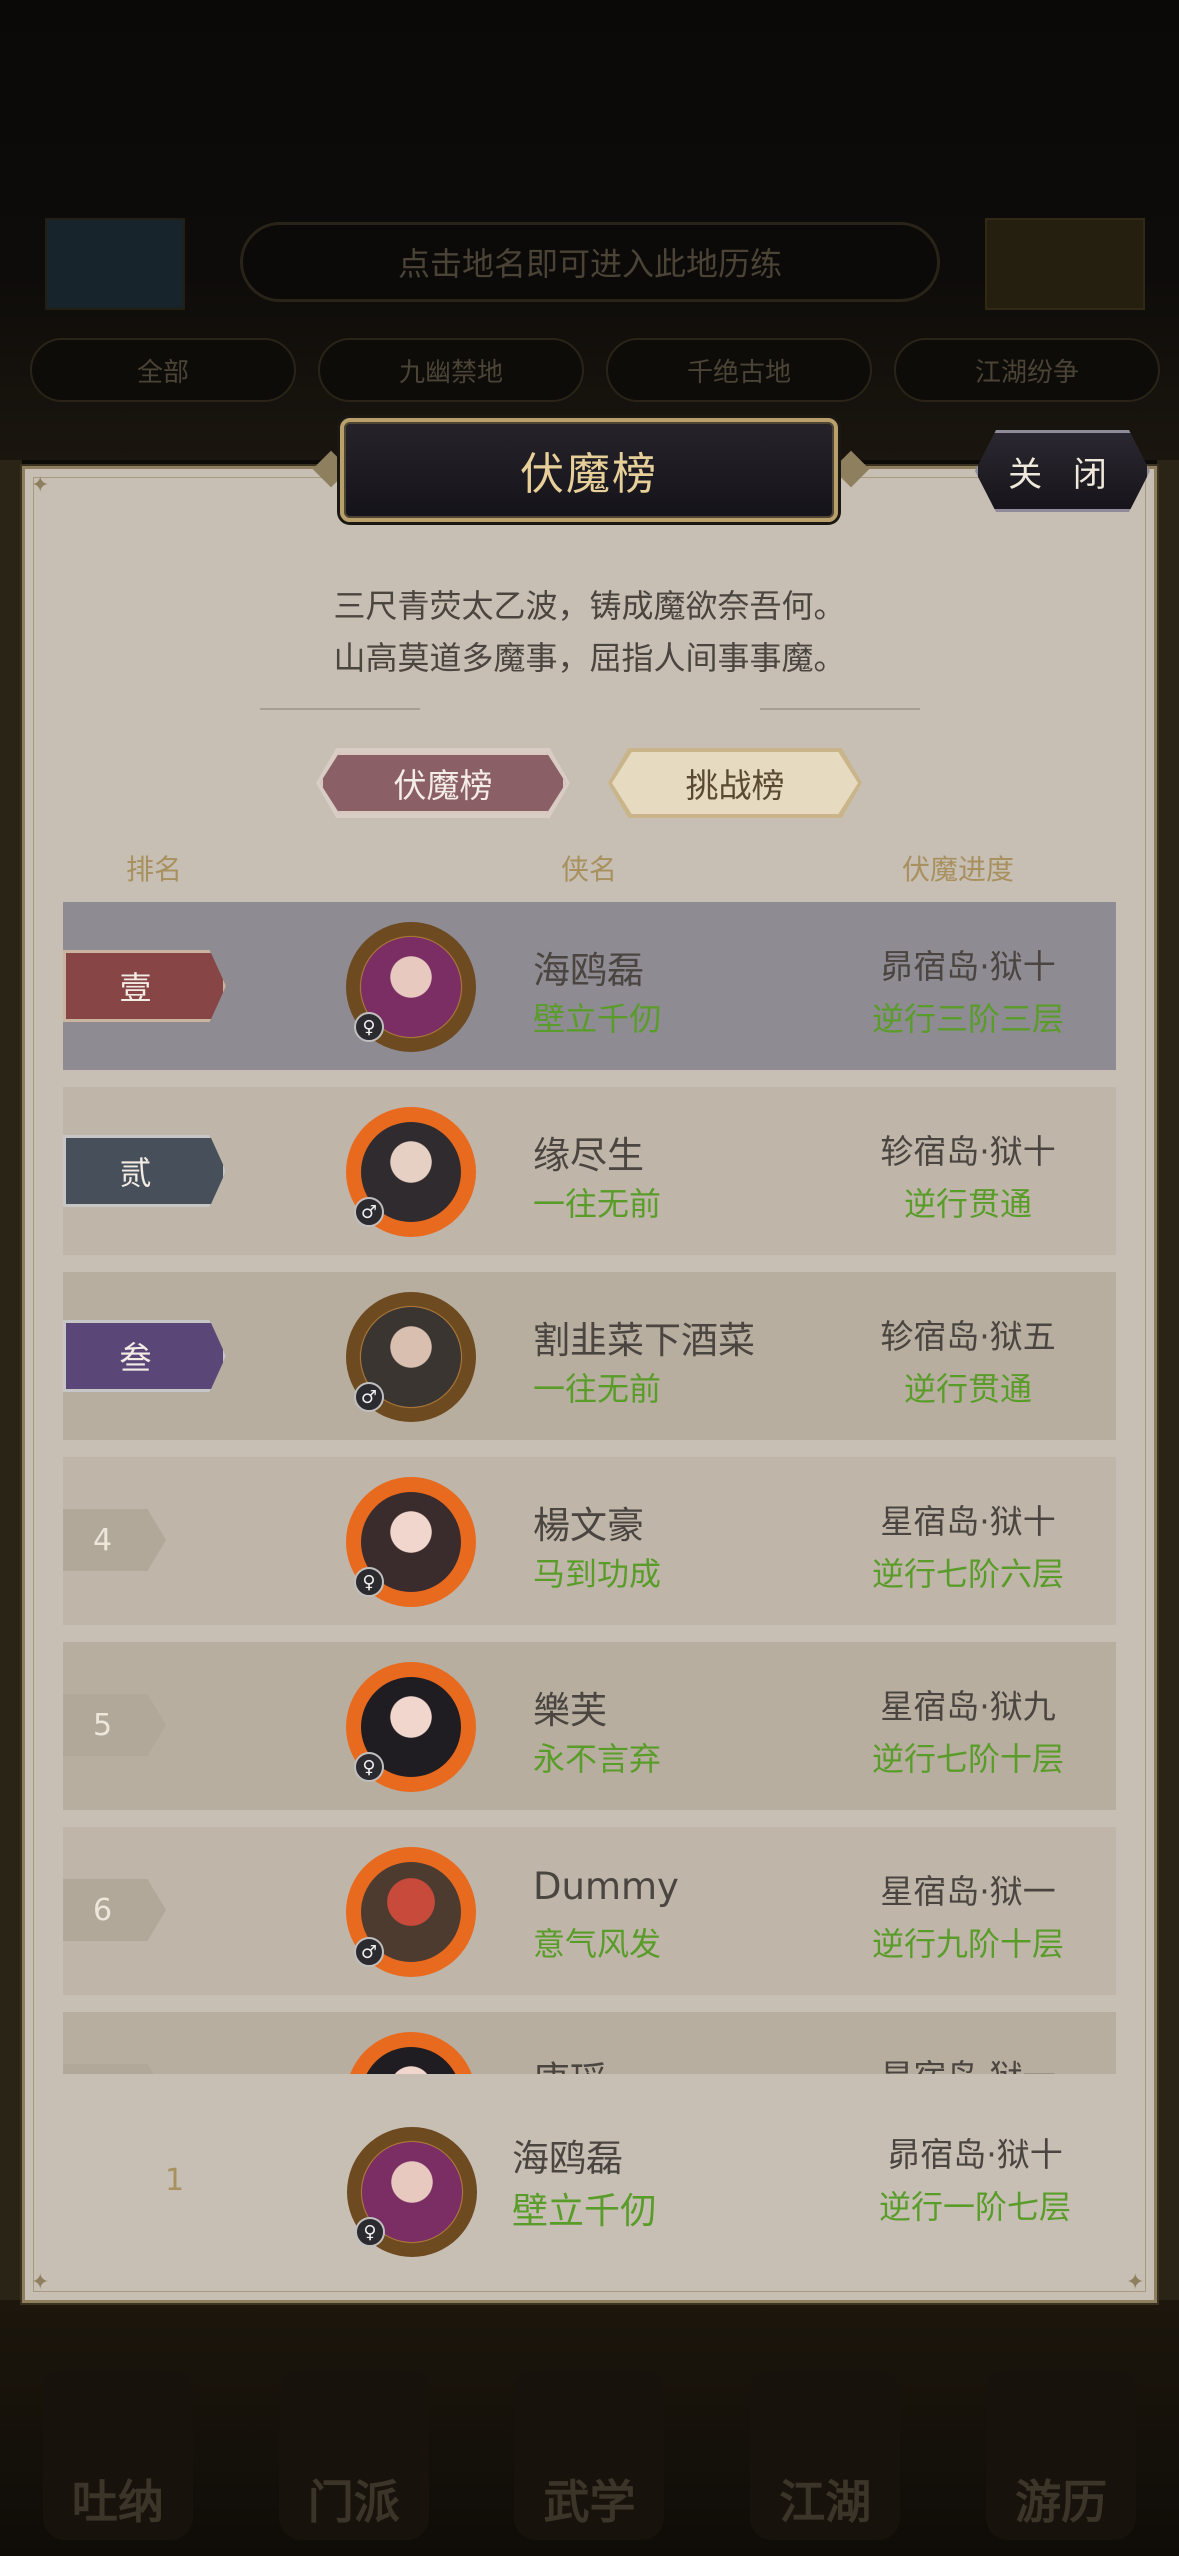 The width and height of the screenshot is (1179, 2556). What do you see at coordinates (589, 869) in the screenshot?
I see `column-header-name: 侠名` at bounding box center [589, 869].